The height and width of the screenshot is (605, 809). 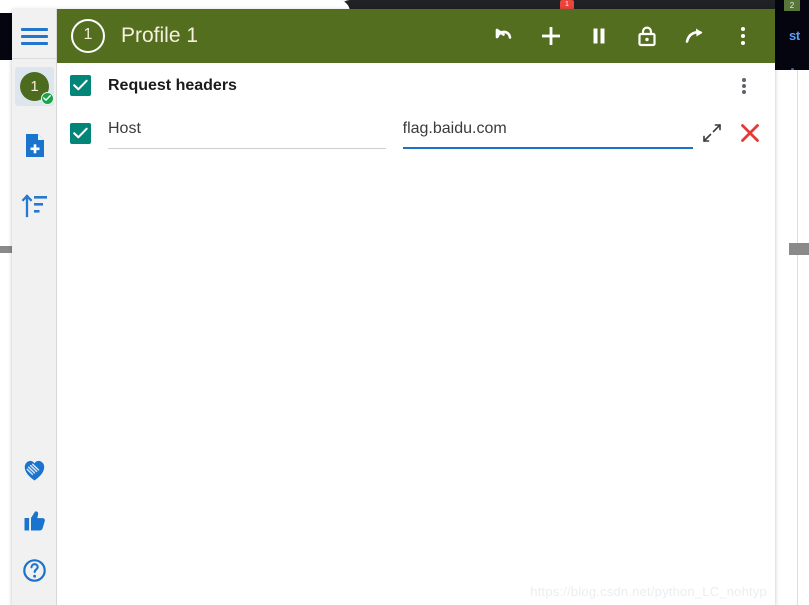 I want to click on sidebar-item-donate, so click(x=34, y=468).